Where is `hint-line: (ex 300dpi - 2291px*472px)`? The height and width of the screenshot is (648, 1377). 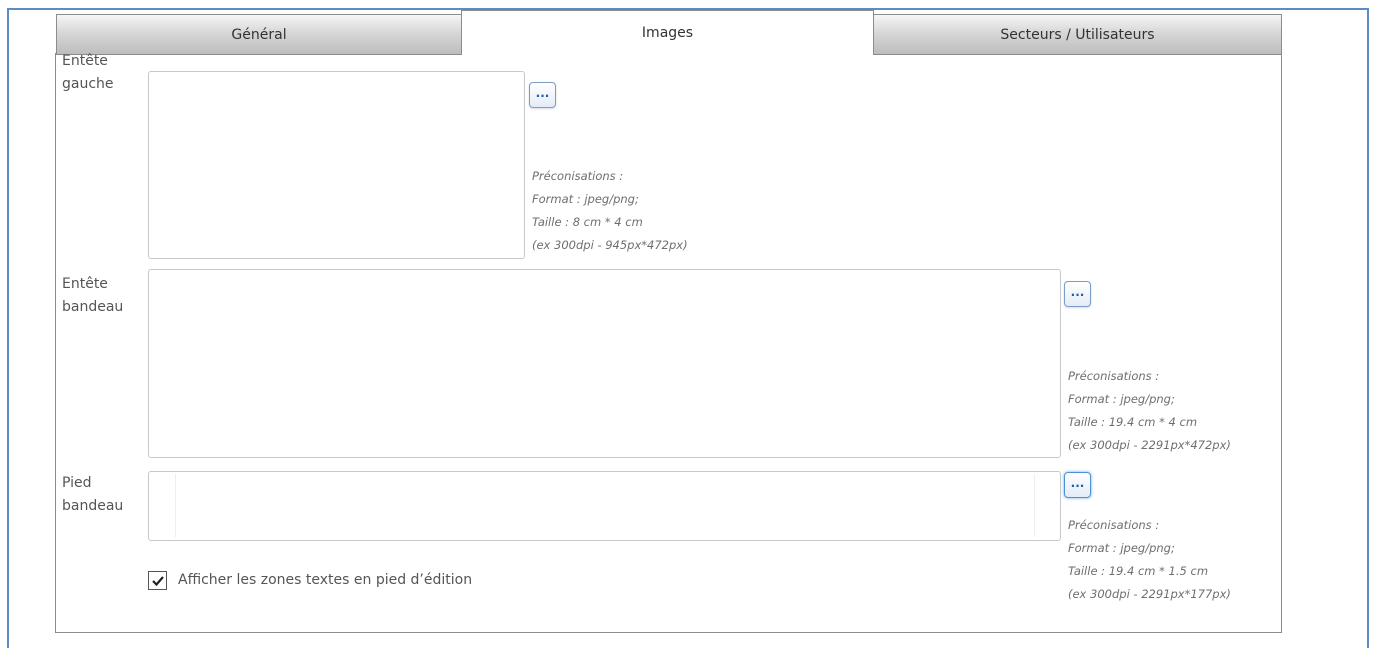 hint-line: (ex 300dpi - 2291px*472px) is located at coordinates (1149, 445).